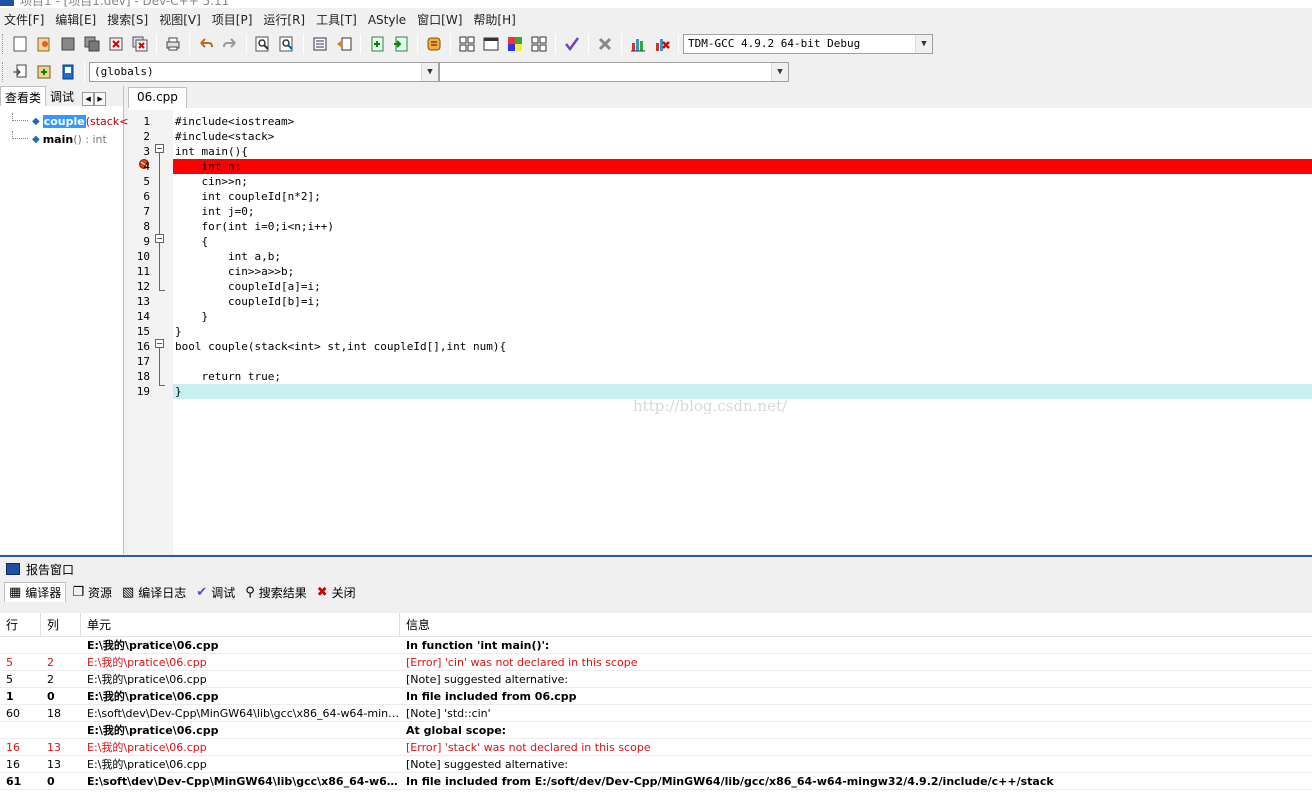  I want to click on code-line: coupleId[a]=i;, so click(742, 286).